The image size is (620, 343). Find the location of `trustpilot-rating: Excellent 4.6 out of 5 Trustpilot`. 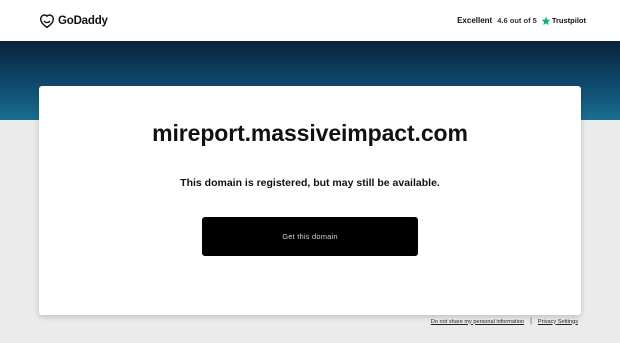

trustpilot-rating: Excellent 4.6 out of 5 Trustpilot is located at coordinates (521, 21).